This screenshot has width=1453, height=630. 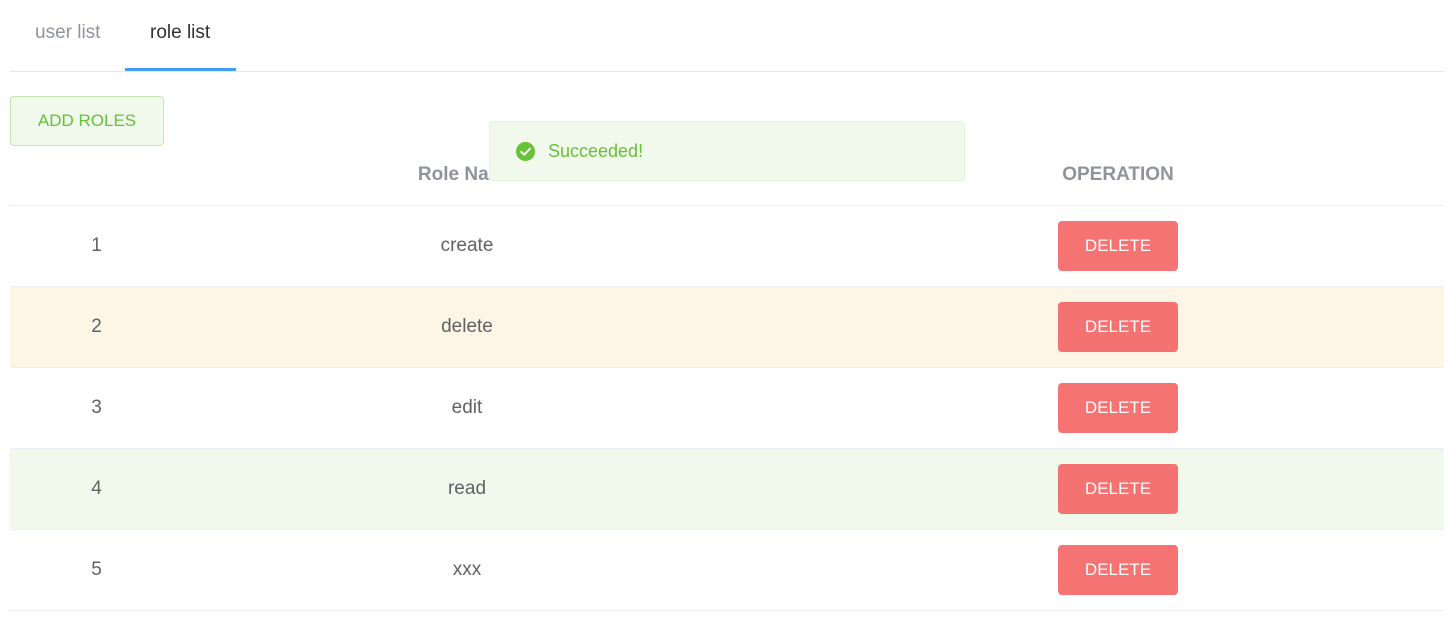 What do you see at coordinates (467, 569) in the screenshot?
I see `row-role-name: xxx` at bounding box center [467, 569].